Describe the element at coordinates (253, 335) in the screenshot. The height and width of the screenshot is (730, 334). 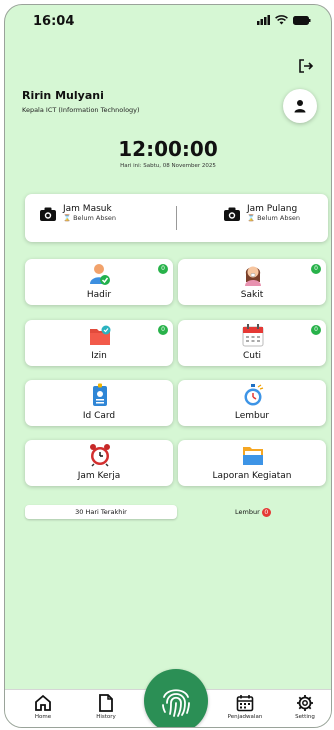
I see `calendar-icon` at that location.